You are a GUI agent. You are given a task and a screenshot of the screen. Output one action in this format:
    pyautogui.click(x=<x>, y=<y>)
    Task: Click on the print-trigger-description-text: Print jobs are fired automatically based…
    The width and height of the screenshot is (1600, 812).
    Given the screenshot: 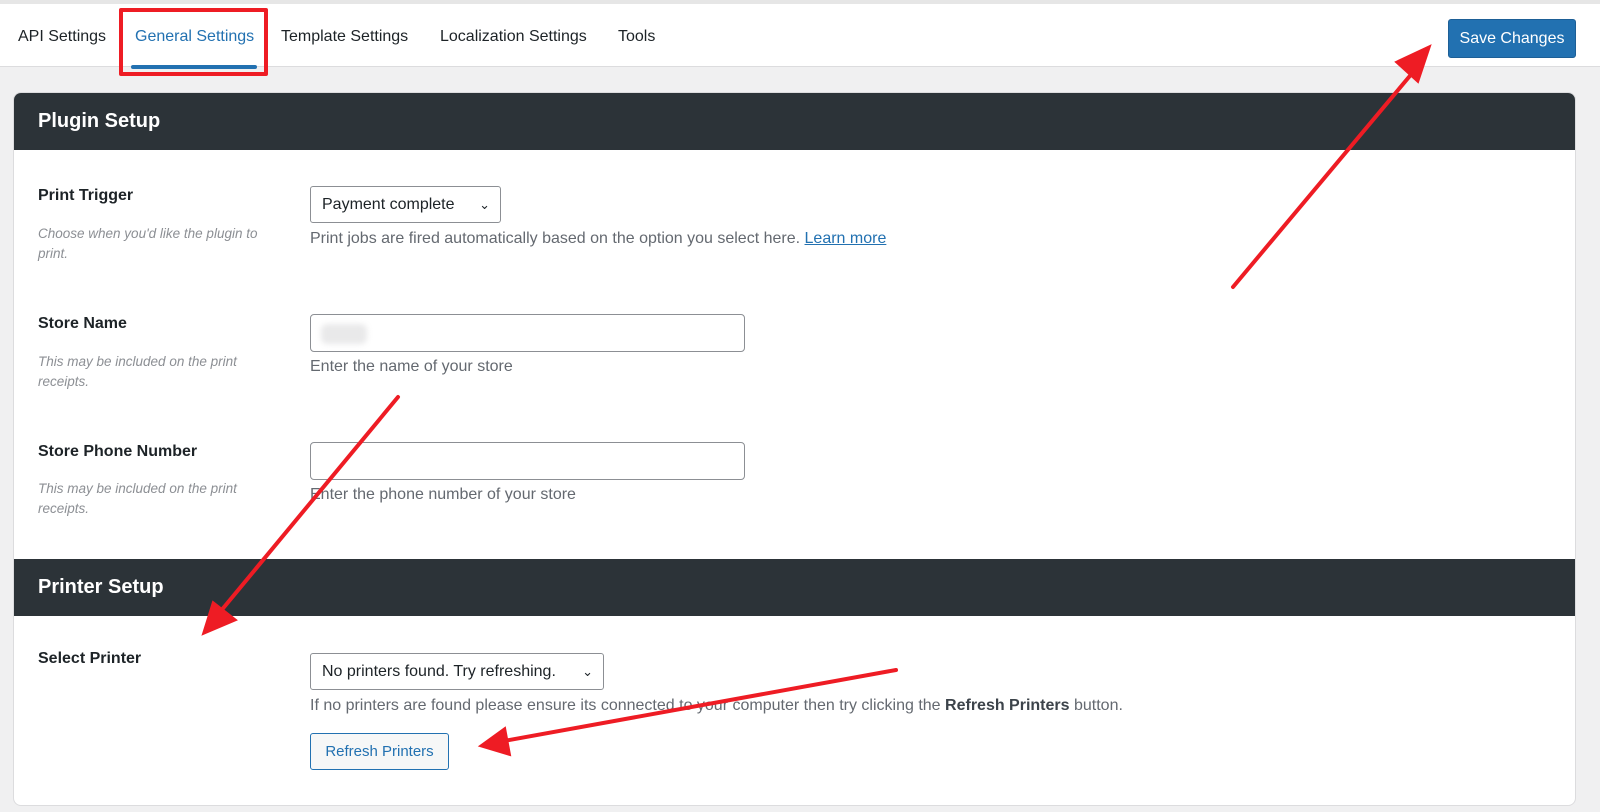 What is the action you would take?
    pyautogui.click(x=555, y=238)
    